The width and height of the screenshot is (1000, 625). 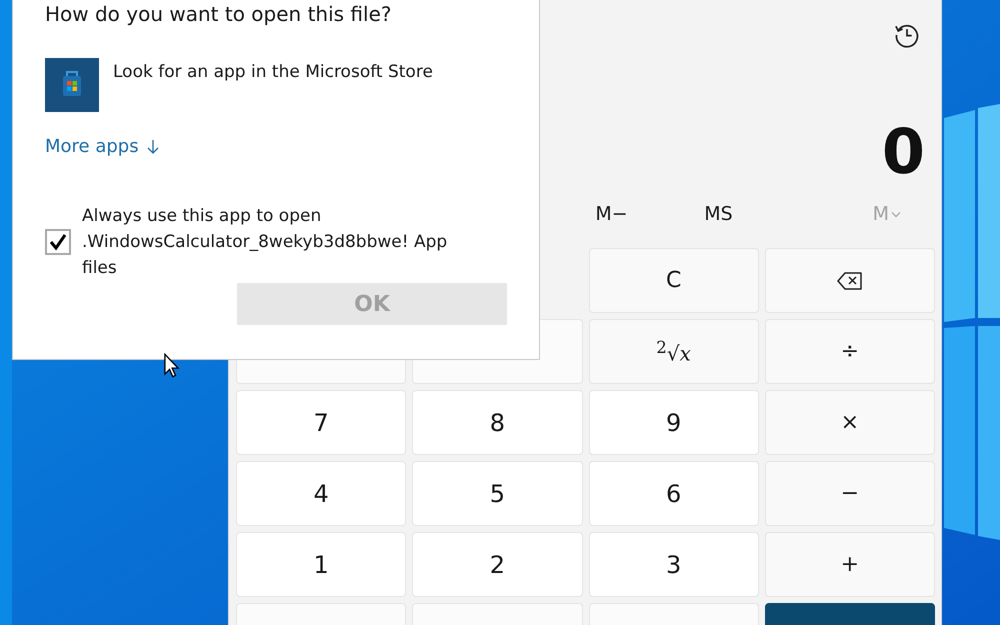 I want to click on key-button: 8, so click(x=497, y=422).